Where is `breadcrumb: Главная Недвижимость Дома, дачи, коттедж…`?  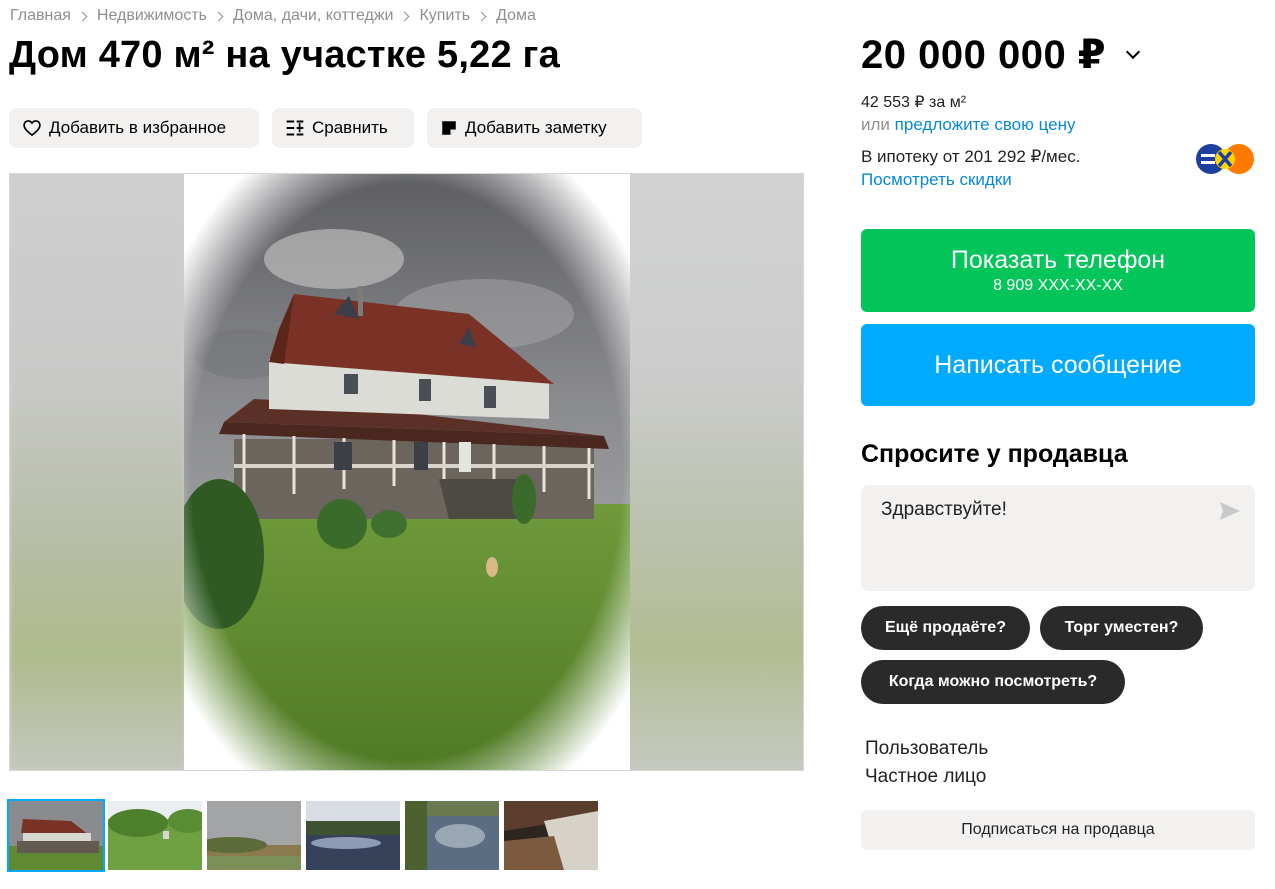 breadcrumb: Главная Недвижимость Дома, дачи, коттедж… is located at coordinates (273, 16).